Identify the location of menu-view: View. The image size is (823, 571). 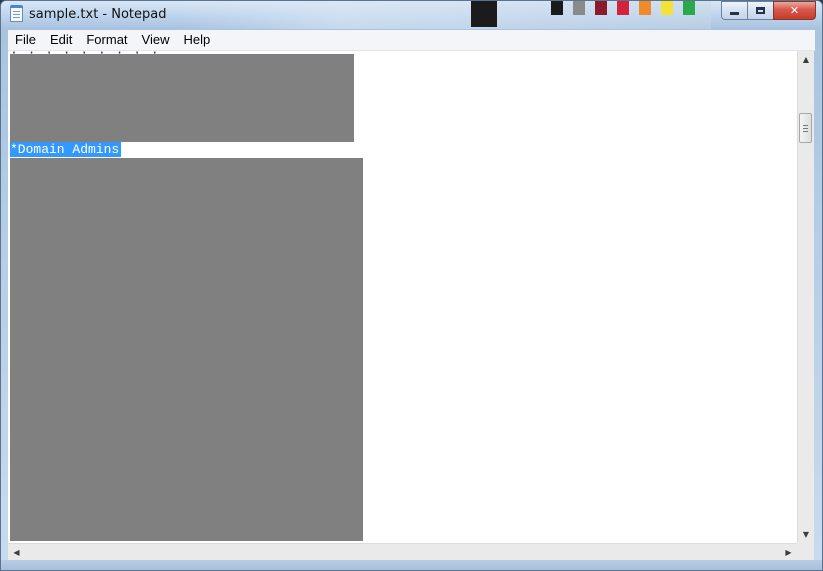
(156, 40).